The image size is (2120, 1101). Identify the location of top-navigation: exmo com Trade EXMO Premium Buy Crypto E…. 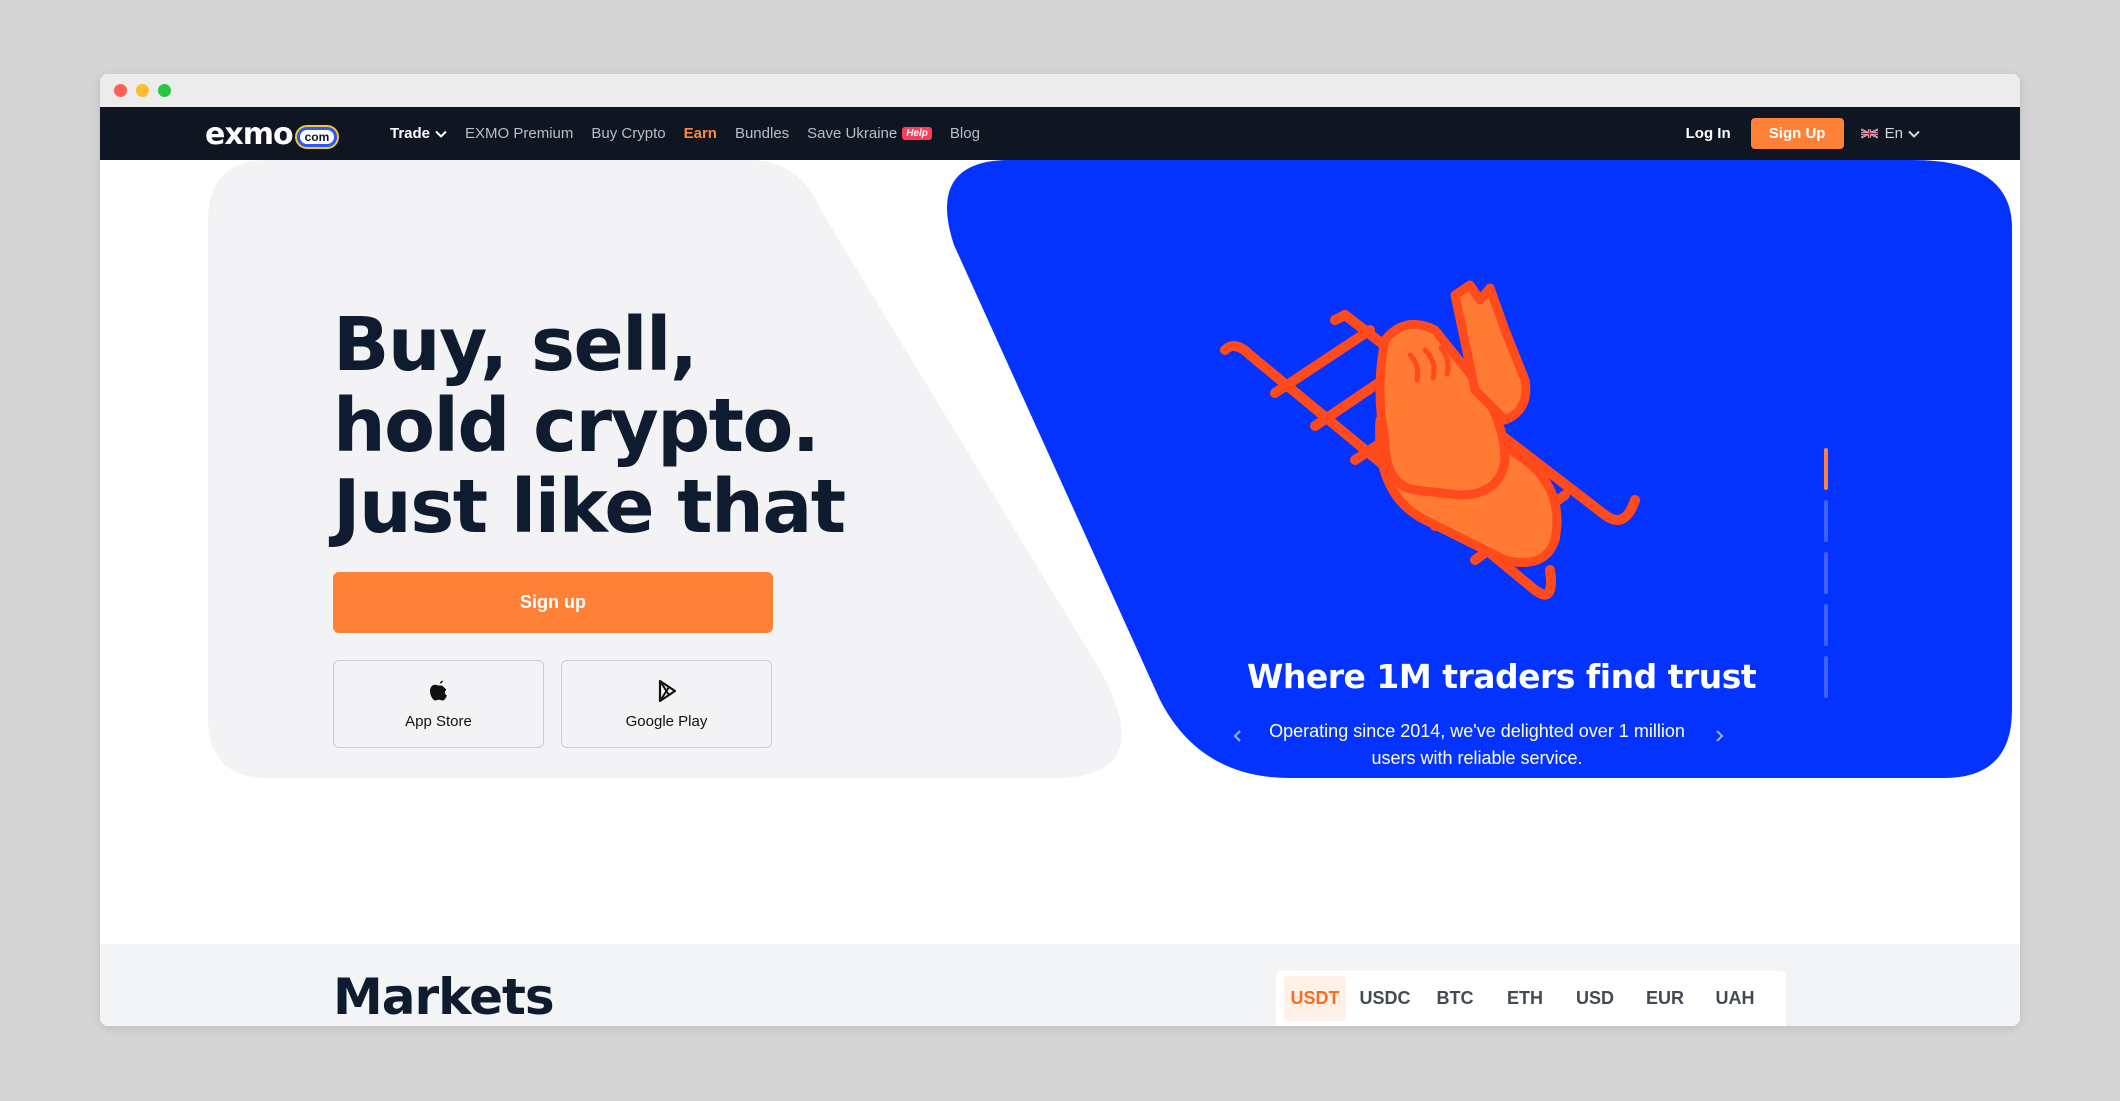
(1060, 133).